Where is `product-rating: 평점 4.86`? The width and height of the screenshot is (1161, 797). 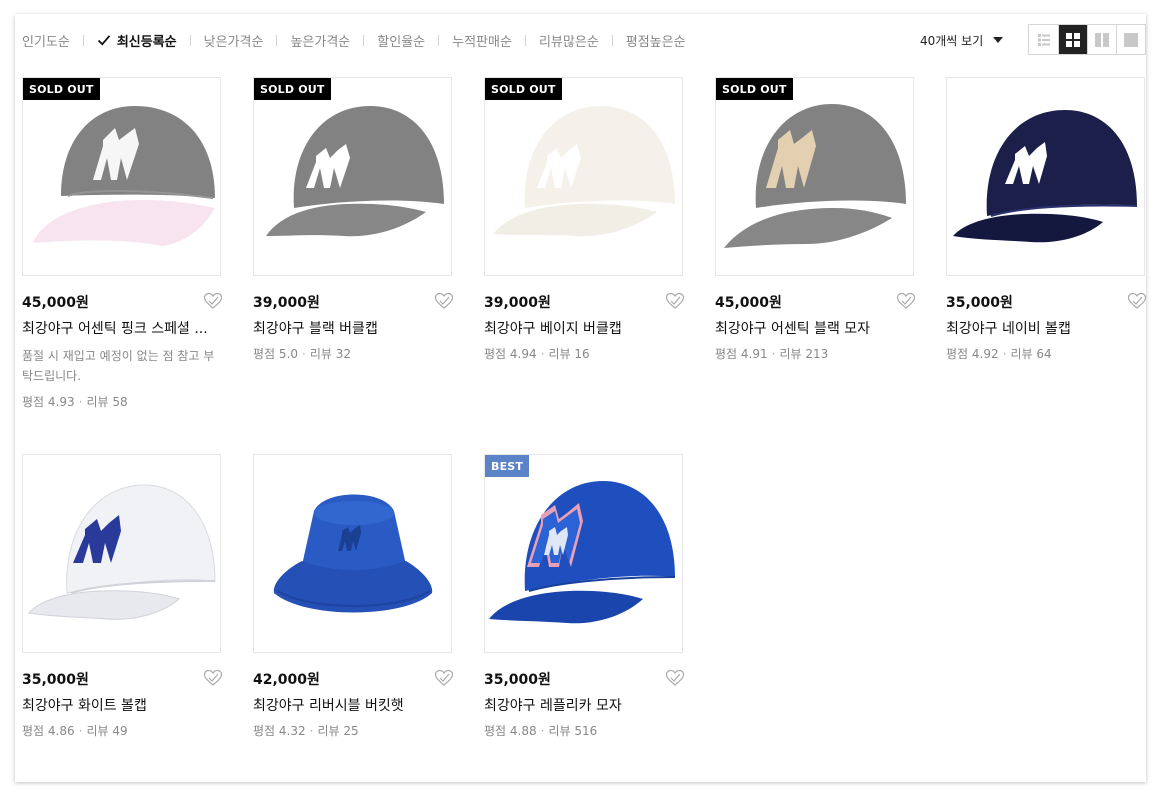
product-rating: 평점 4.86 is located at coordinates (48, 731).